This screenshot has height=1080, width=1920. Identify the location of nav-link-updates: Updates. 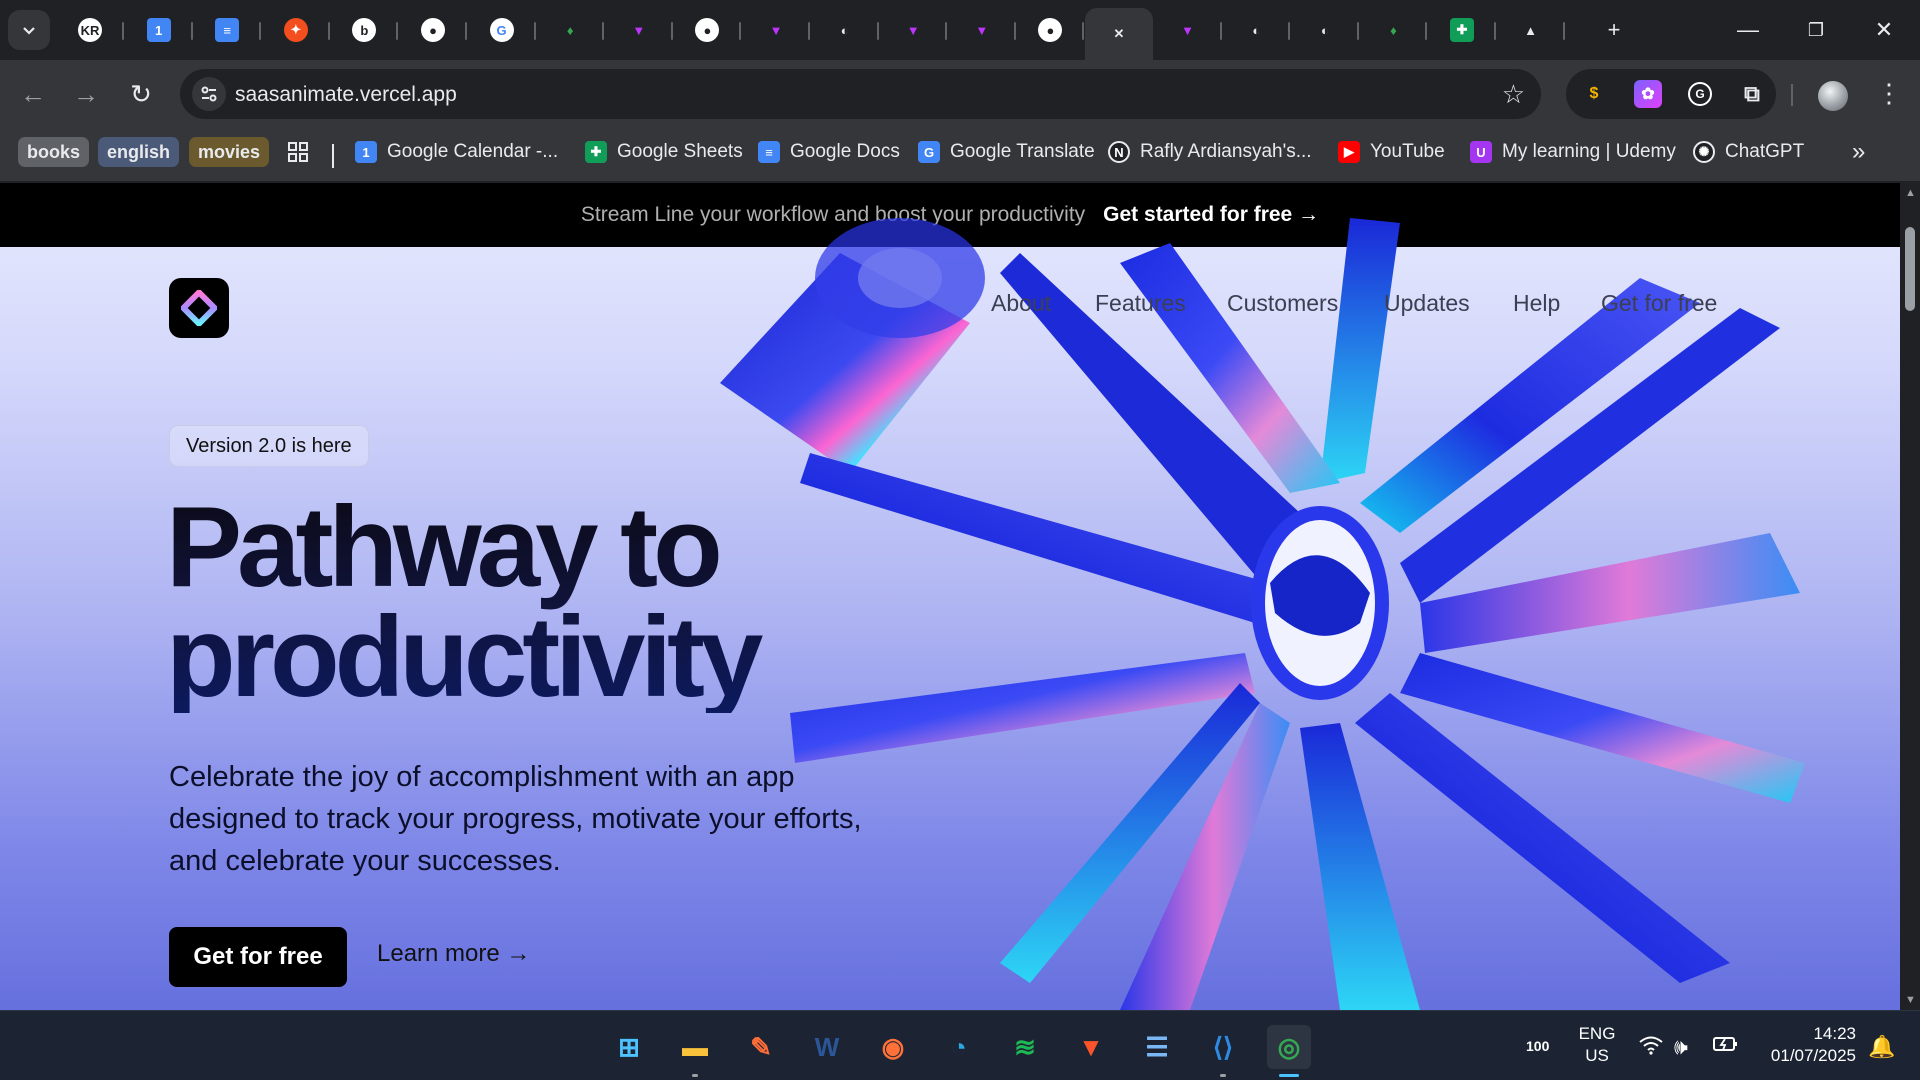
(1427, 307).